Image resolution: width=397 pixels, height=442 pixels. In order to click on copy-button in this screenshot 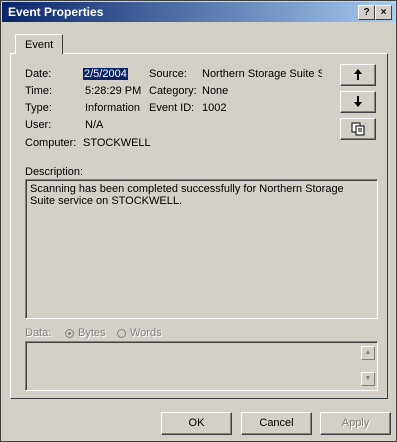, I will do `click(358, 129)`.